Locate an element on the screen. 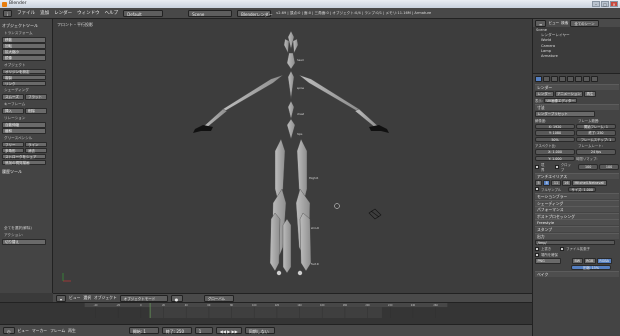  render-presets-selector: レンダープリセット is located at coordinates (565, 114).